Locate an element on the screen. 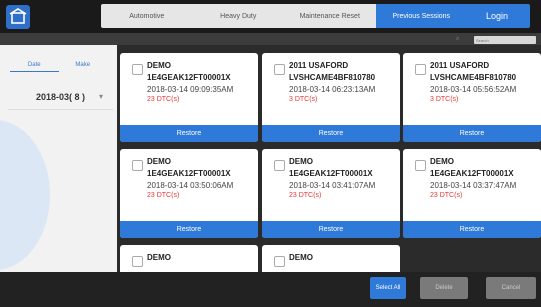 The width and height of the screenshot is (541, 307). segment-date: Date is located at coordinates (34, 65).